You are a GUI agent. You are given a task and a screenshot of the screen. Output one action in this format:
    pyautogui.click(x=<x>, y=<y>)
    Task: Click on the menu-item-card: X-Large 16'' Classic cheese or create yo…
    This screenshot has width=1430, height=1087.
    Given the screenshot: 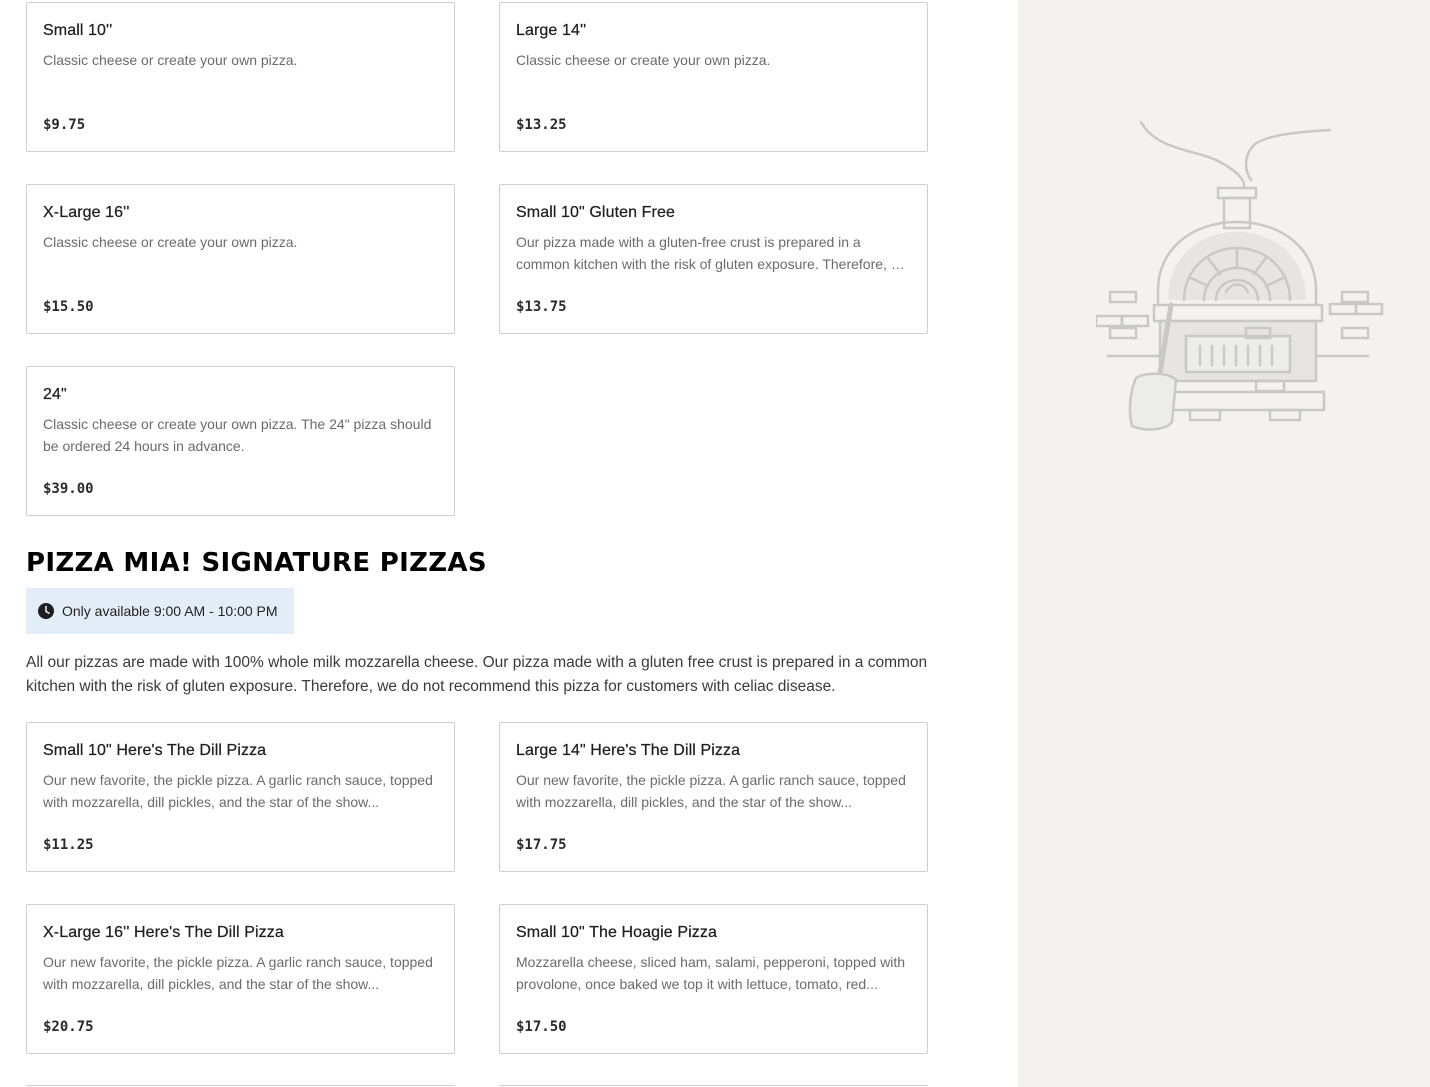 What is the action you would take?
    pyautogui.click(x=240, y=259)
    